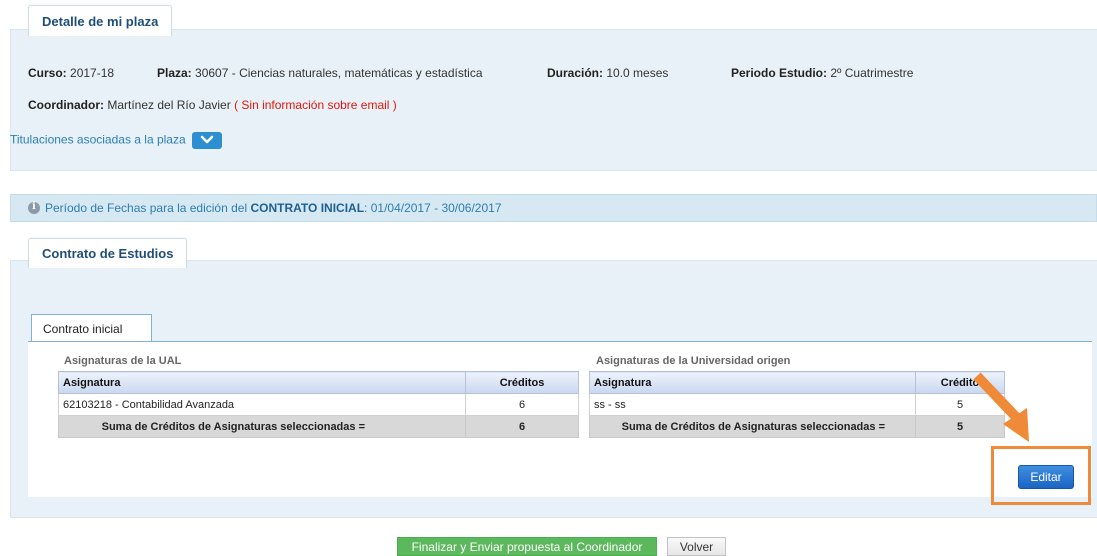 Image resolution: width=1097 pixels, height=556 pixels. Describe the element at coordinates (123, 361) in the screenshot. I see `ual-caption: Asignaturas de la UAL` at that location.